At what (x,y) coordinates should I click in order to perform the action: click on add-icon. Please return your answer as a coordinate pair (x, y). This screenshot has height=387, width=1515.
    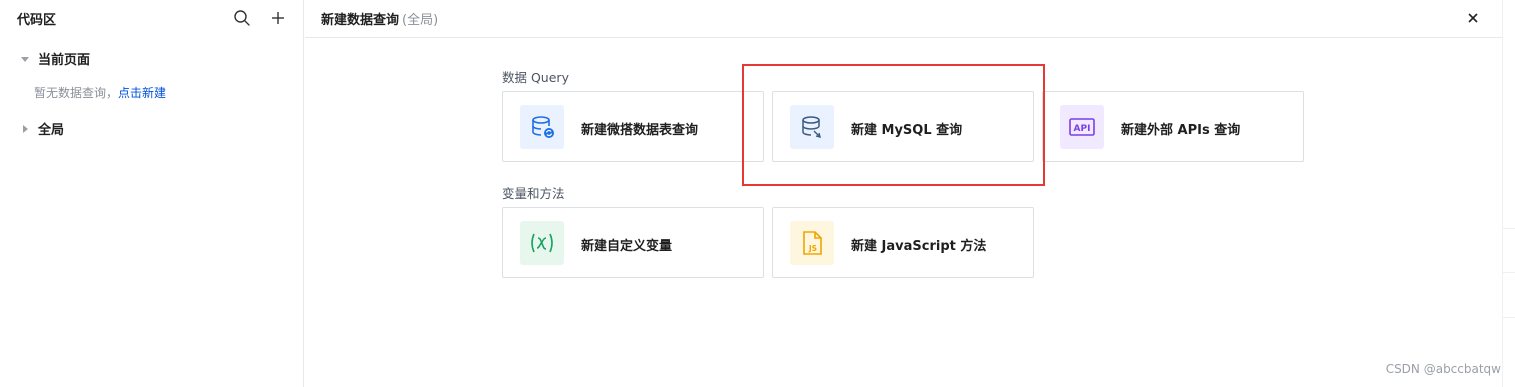
    Looking at the image, I should click on (278, 18).